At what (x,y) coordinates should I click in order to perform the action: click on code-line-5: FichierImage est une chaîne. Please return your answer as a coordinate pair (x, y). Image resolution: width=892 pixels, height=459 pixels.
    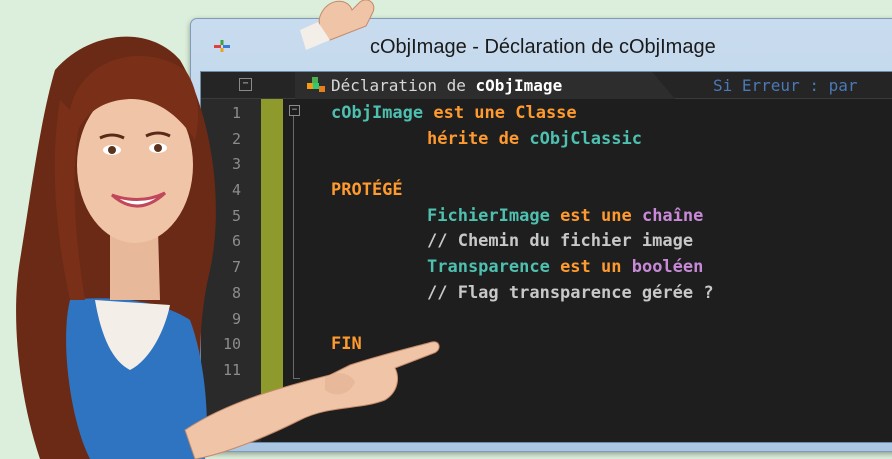
    Looking at the image, I should click on (565, 215).